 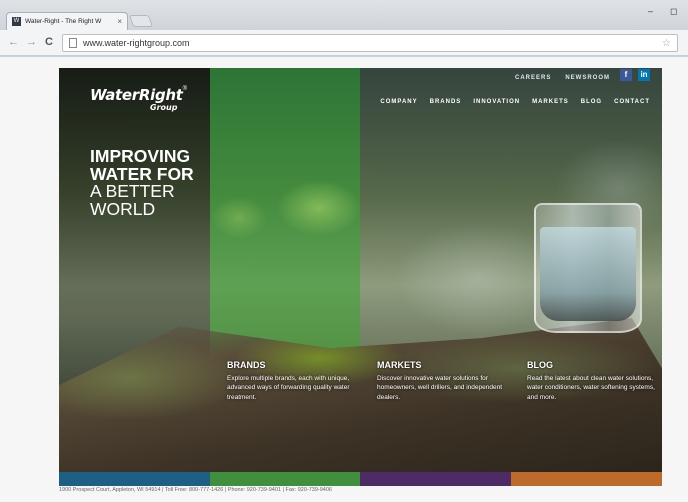 I want to click on tab-title: Water-Right - The Right W, so click(x=63, y=21).